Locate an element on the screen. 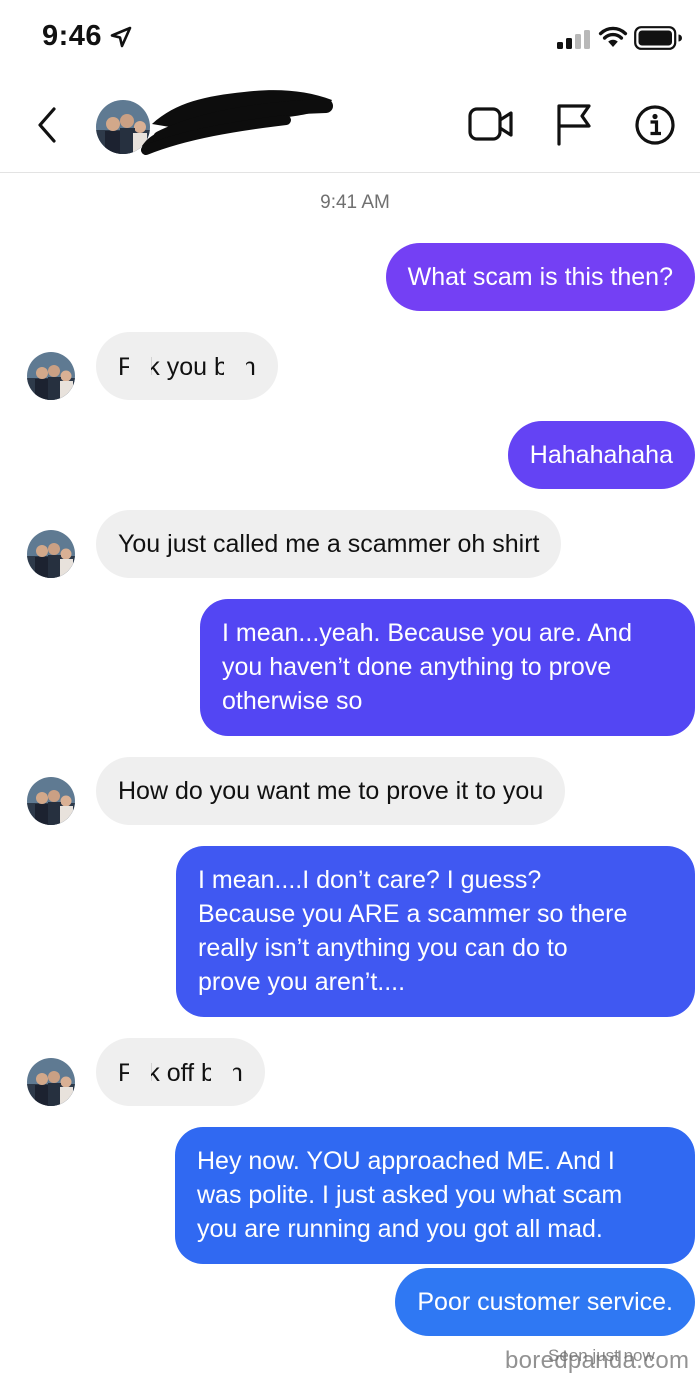 The image size is (700, 1384). battery-icon is located at coordinates (658, 38).